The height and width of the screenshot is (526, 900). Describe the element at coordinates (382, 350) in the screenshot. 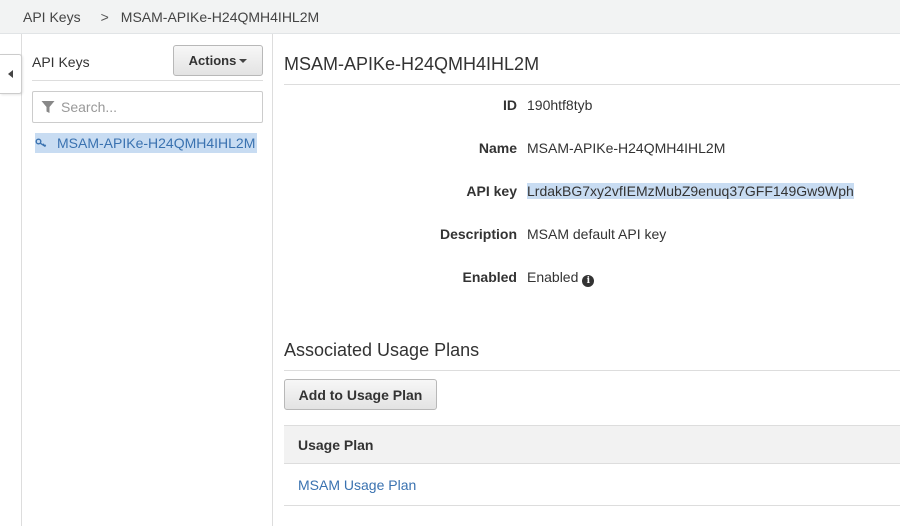

I see `usage-plans-title: Associated Usage Plans` at that location.